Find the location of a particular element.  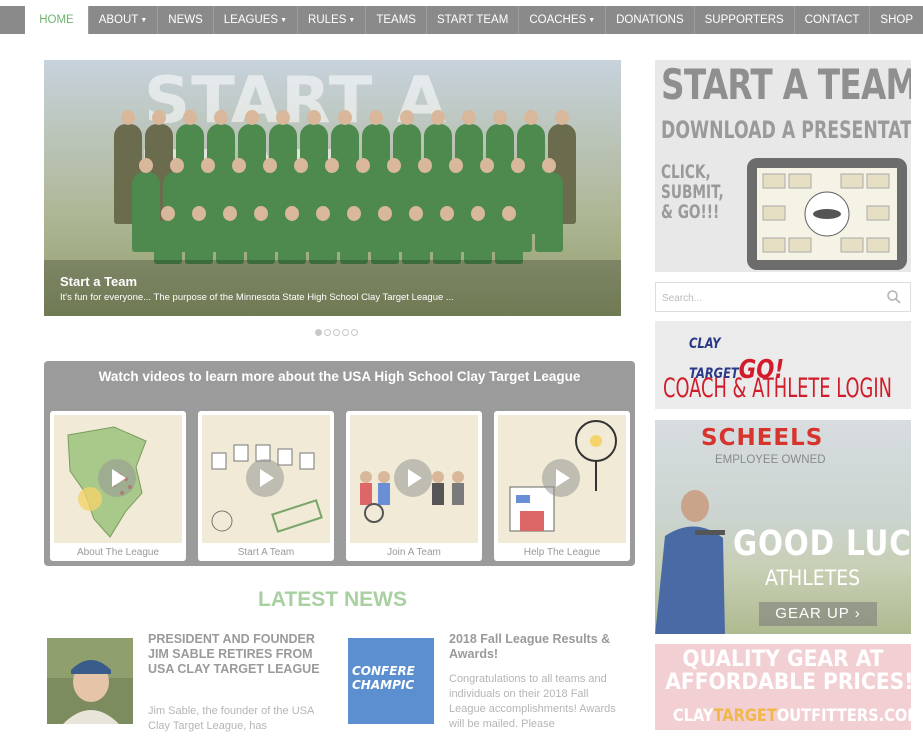

nav-label: CONTACT is located at coordinates (832, 20).